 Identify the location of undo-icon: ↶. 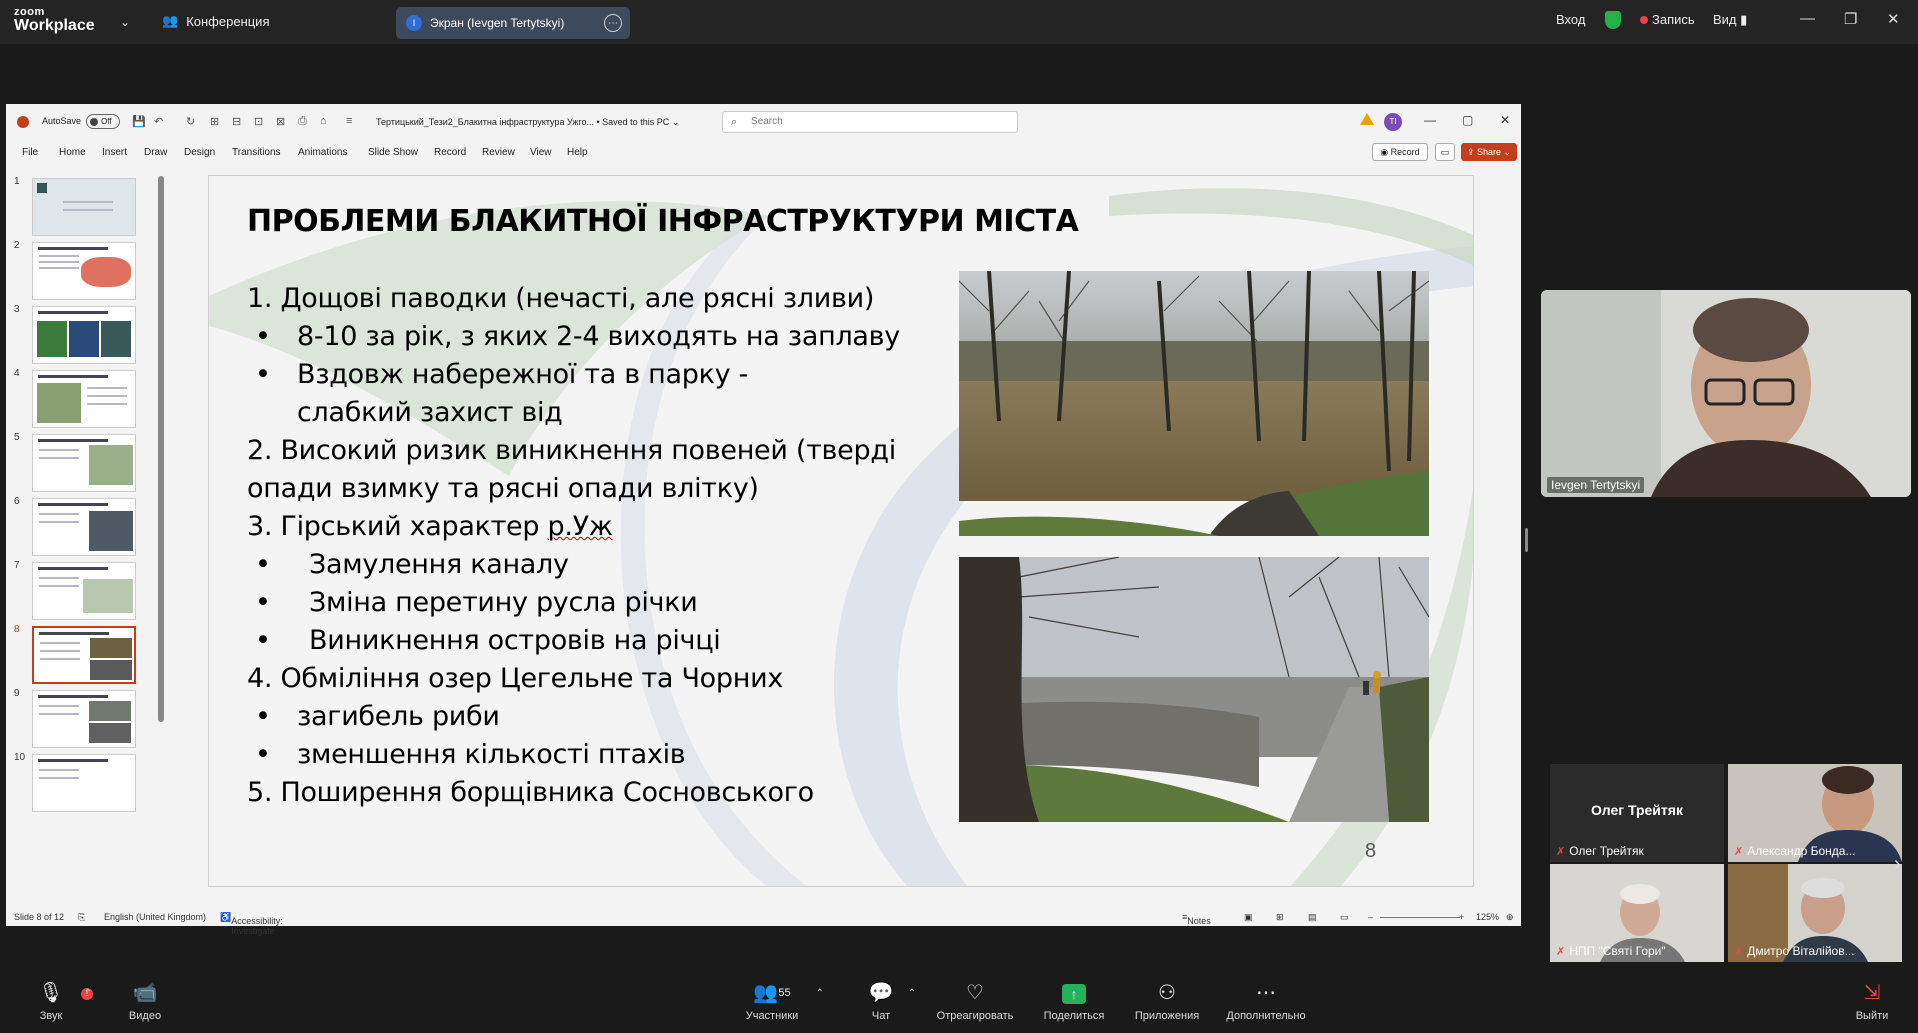
(158, 121).